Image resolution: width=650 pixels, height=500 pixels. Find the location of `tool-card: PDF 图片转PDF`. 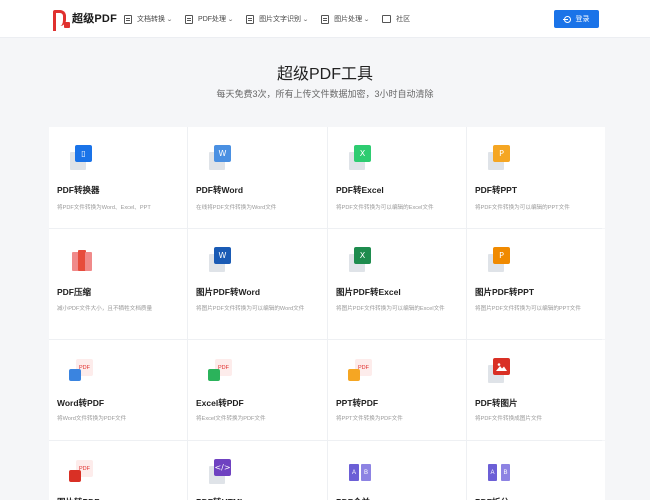

tool-card: PDF 图片转PDF is located at coordinates (118, 470).